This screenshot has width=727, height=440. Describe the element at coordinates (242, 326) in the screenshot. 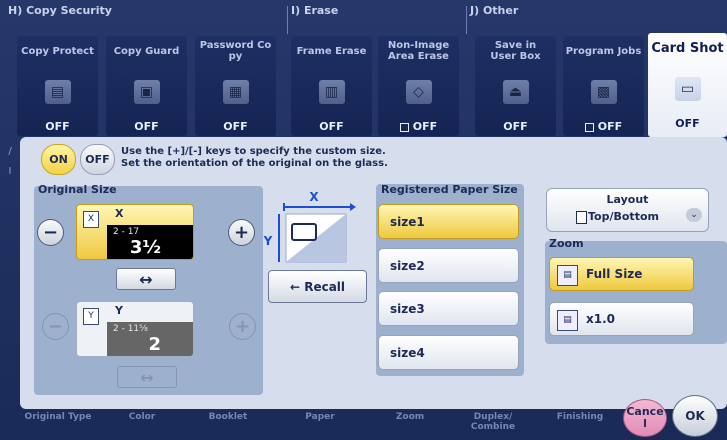

I see `y-plus-button: +` at that location.